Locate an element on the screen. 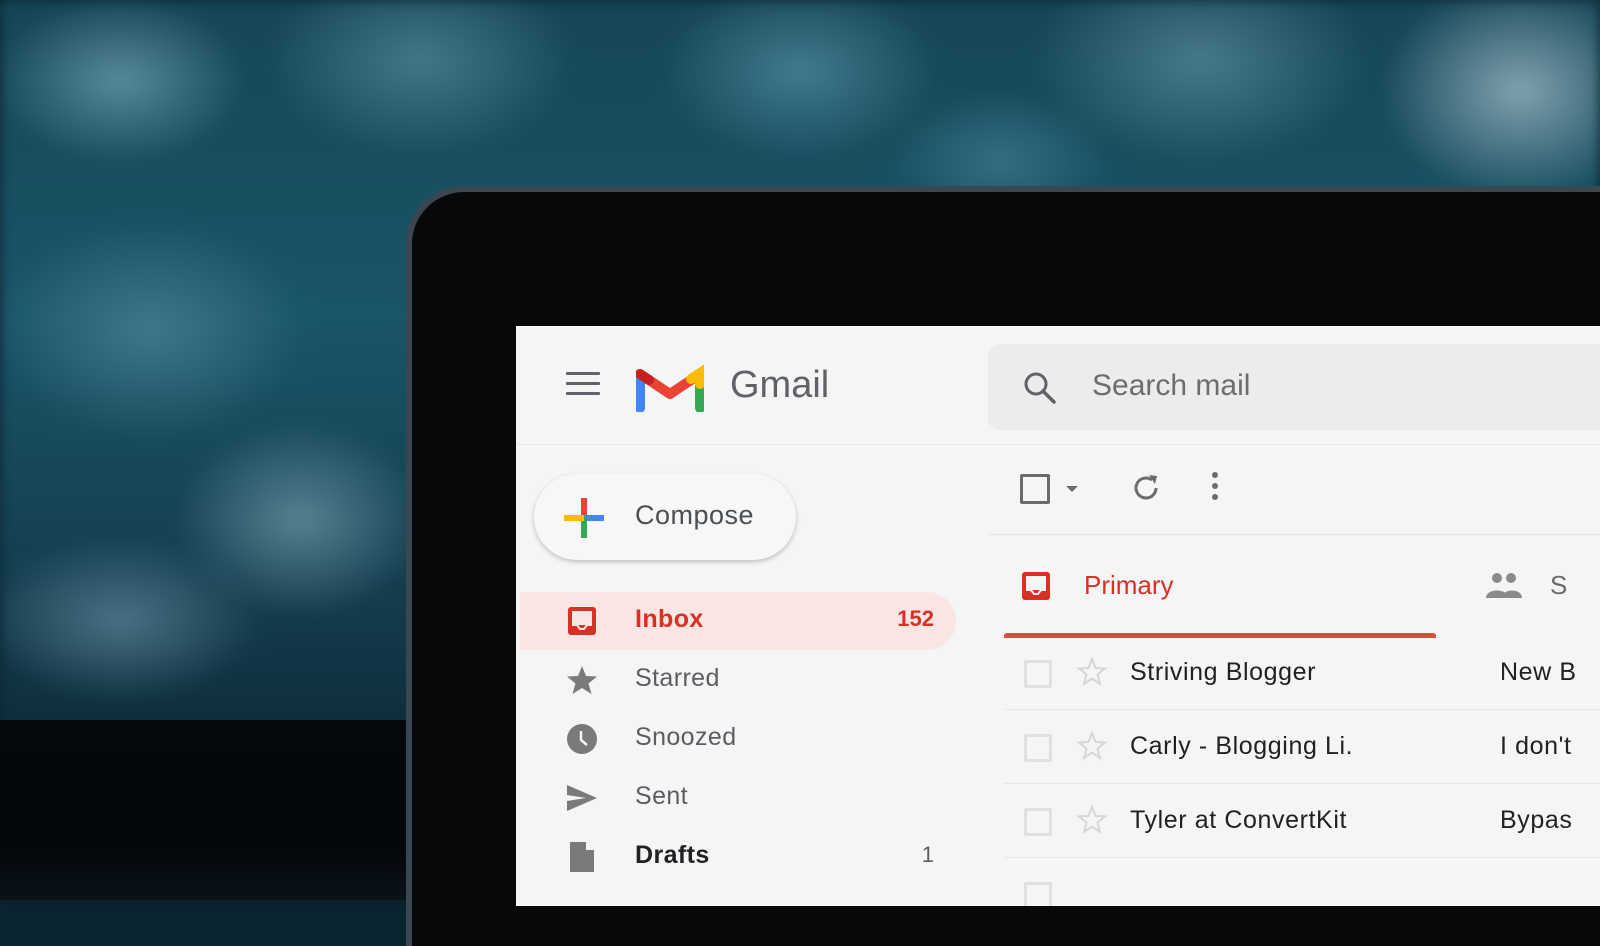  email-subject: Bypas is located at coordinates (1536, 820).